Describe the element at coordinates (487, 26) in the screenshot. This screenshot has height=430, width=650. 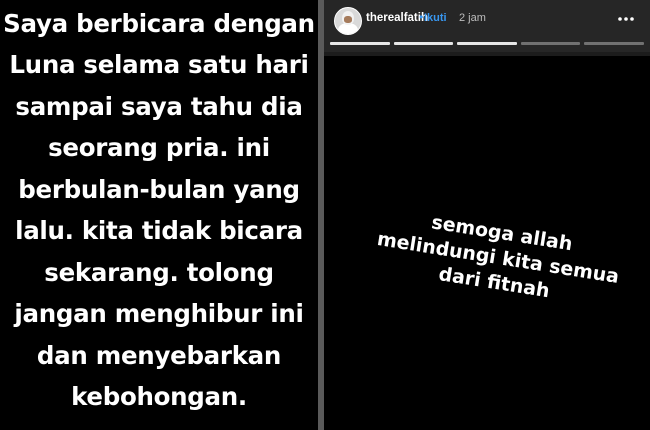
I see `story-header: therealfatih • Ikuti 2 jam` at that location.